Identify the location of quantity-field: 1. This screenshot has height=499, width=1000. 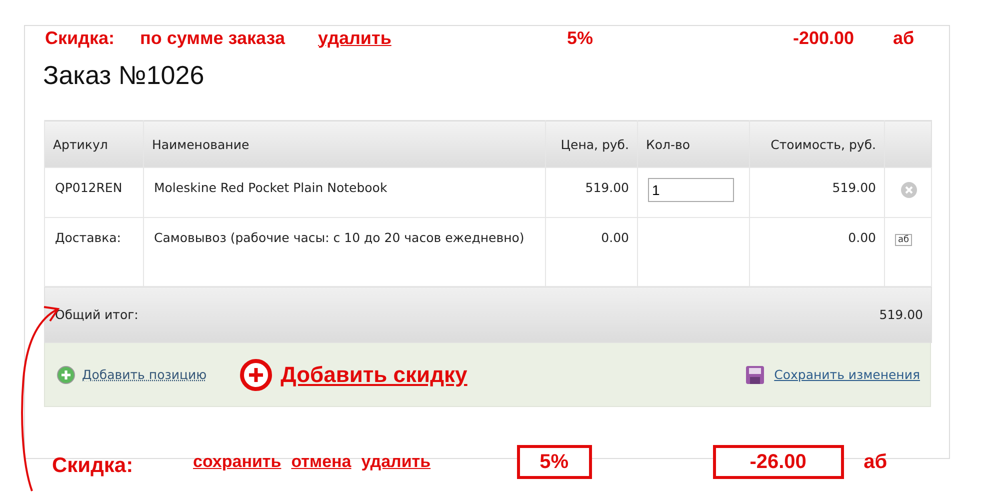
(691, 190).